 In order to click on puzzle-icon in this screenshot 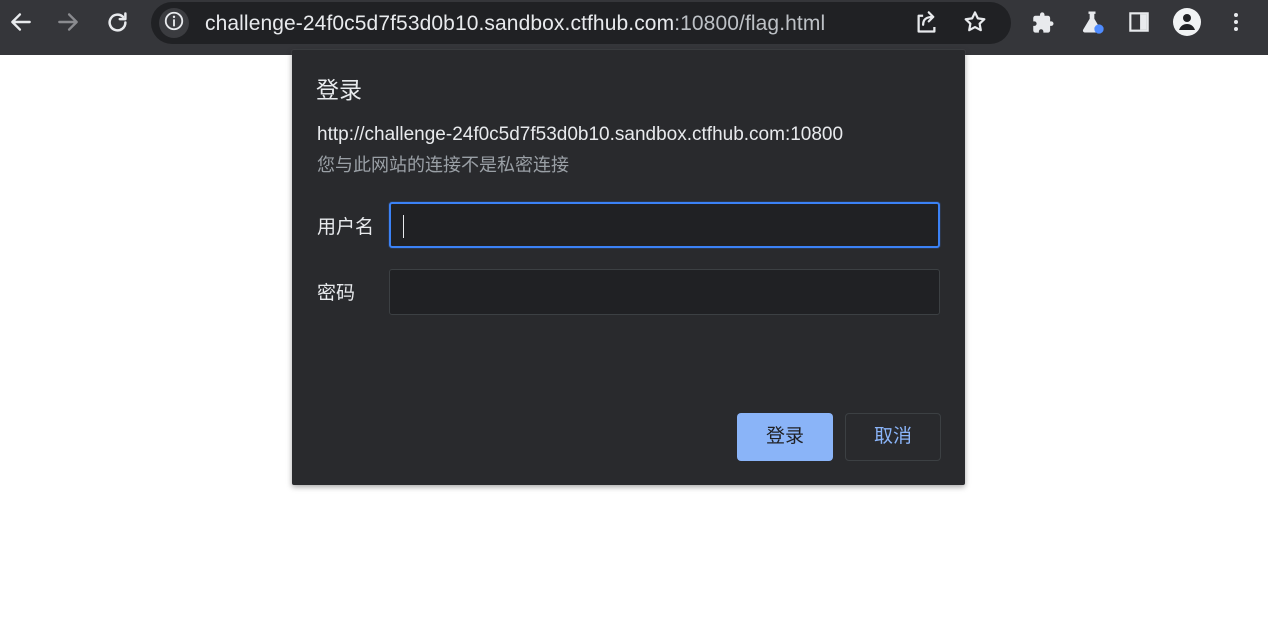, I will do `click(1044, 22)`.